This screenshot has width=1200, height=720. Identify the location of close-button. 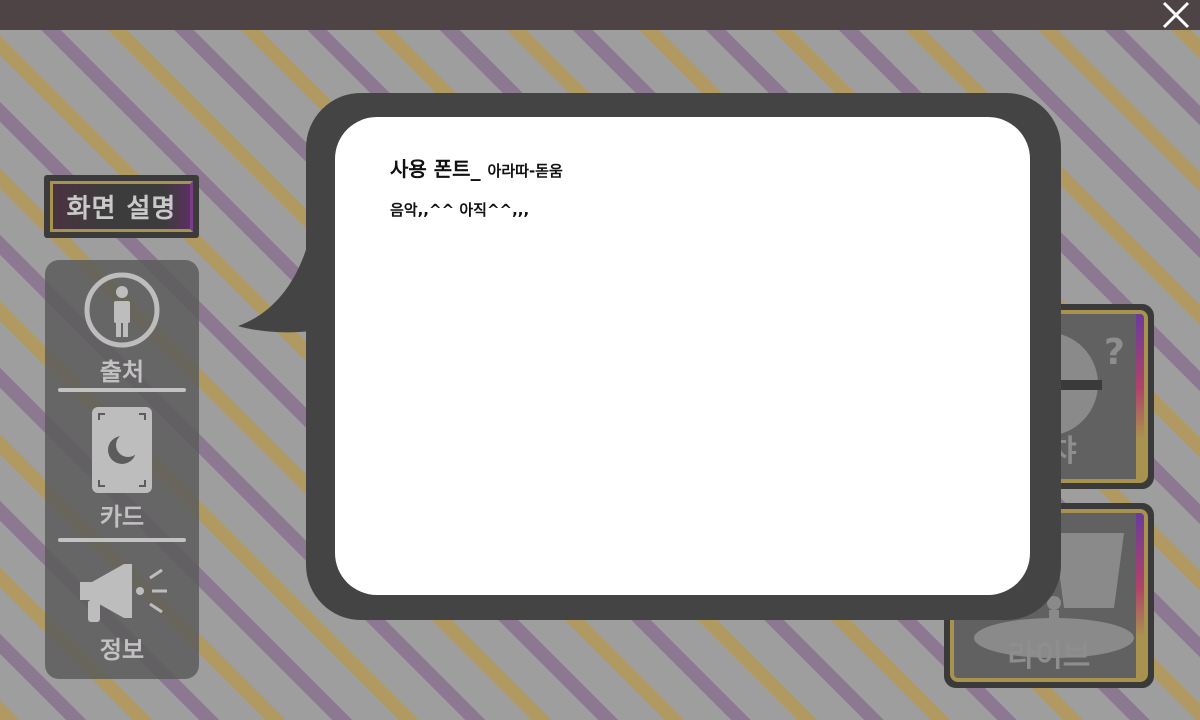
(1176, 16).